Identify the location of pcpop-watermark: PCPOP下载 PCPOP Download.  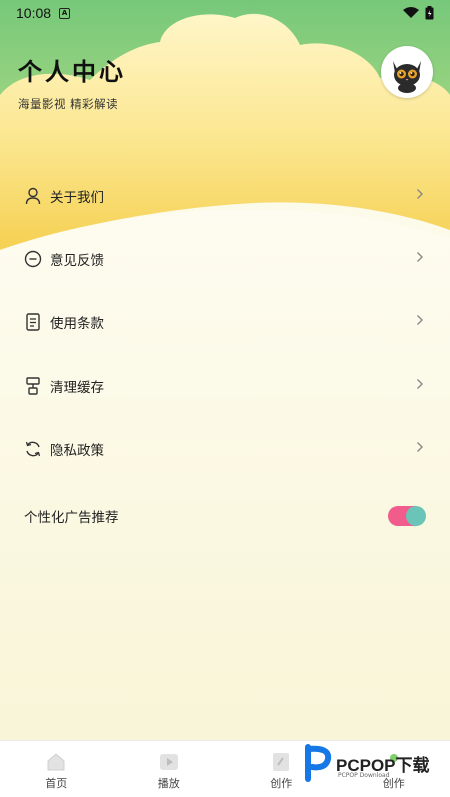
(366, 763).